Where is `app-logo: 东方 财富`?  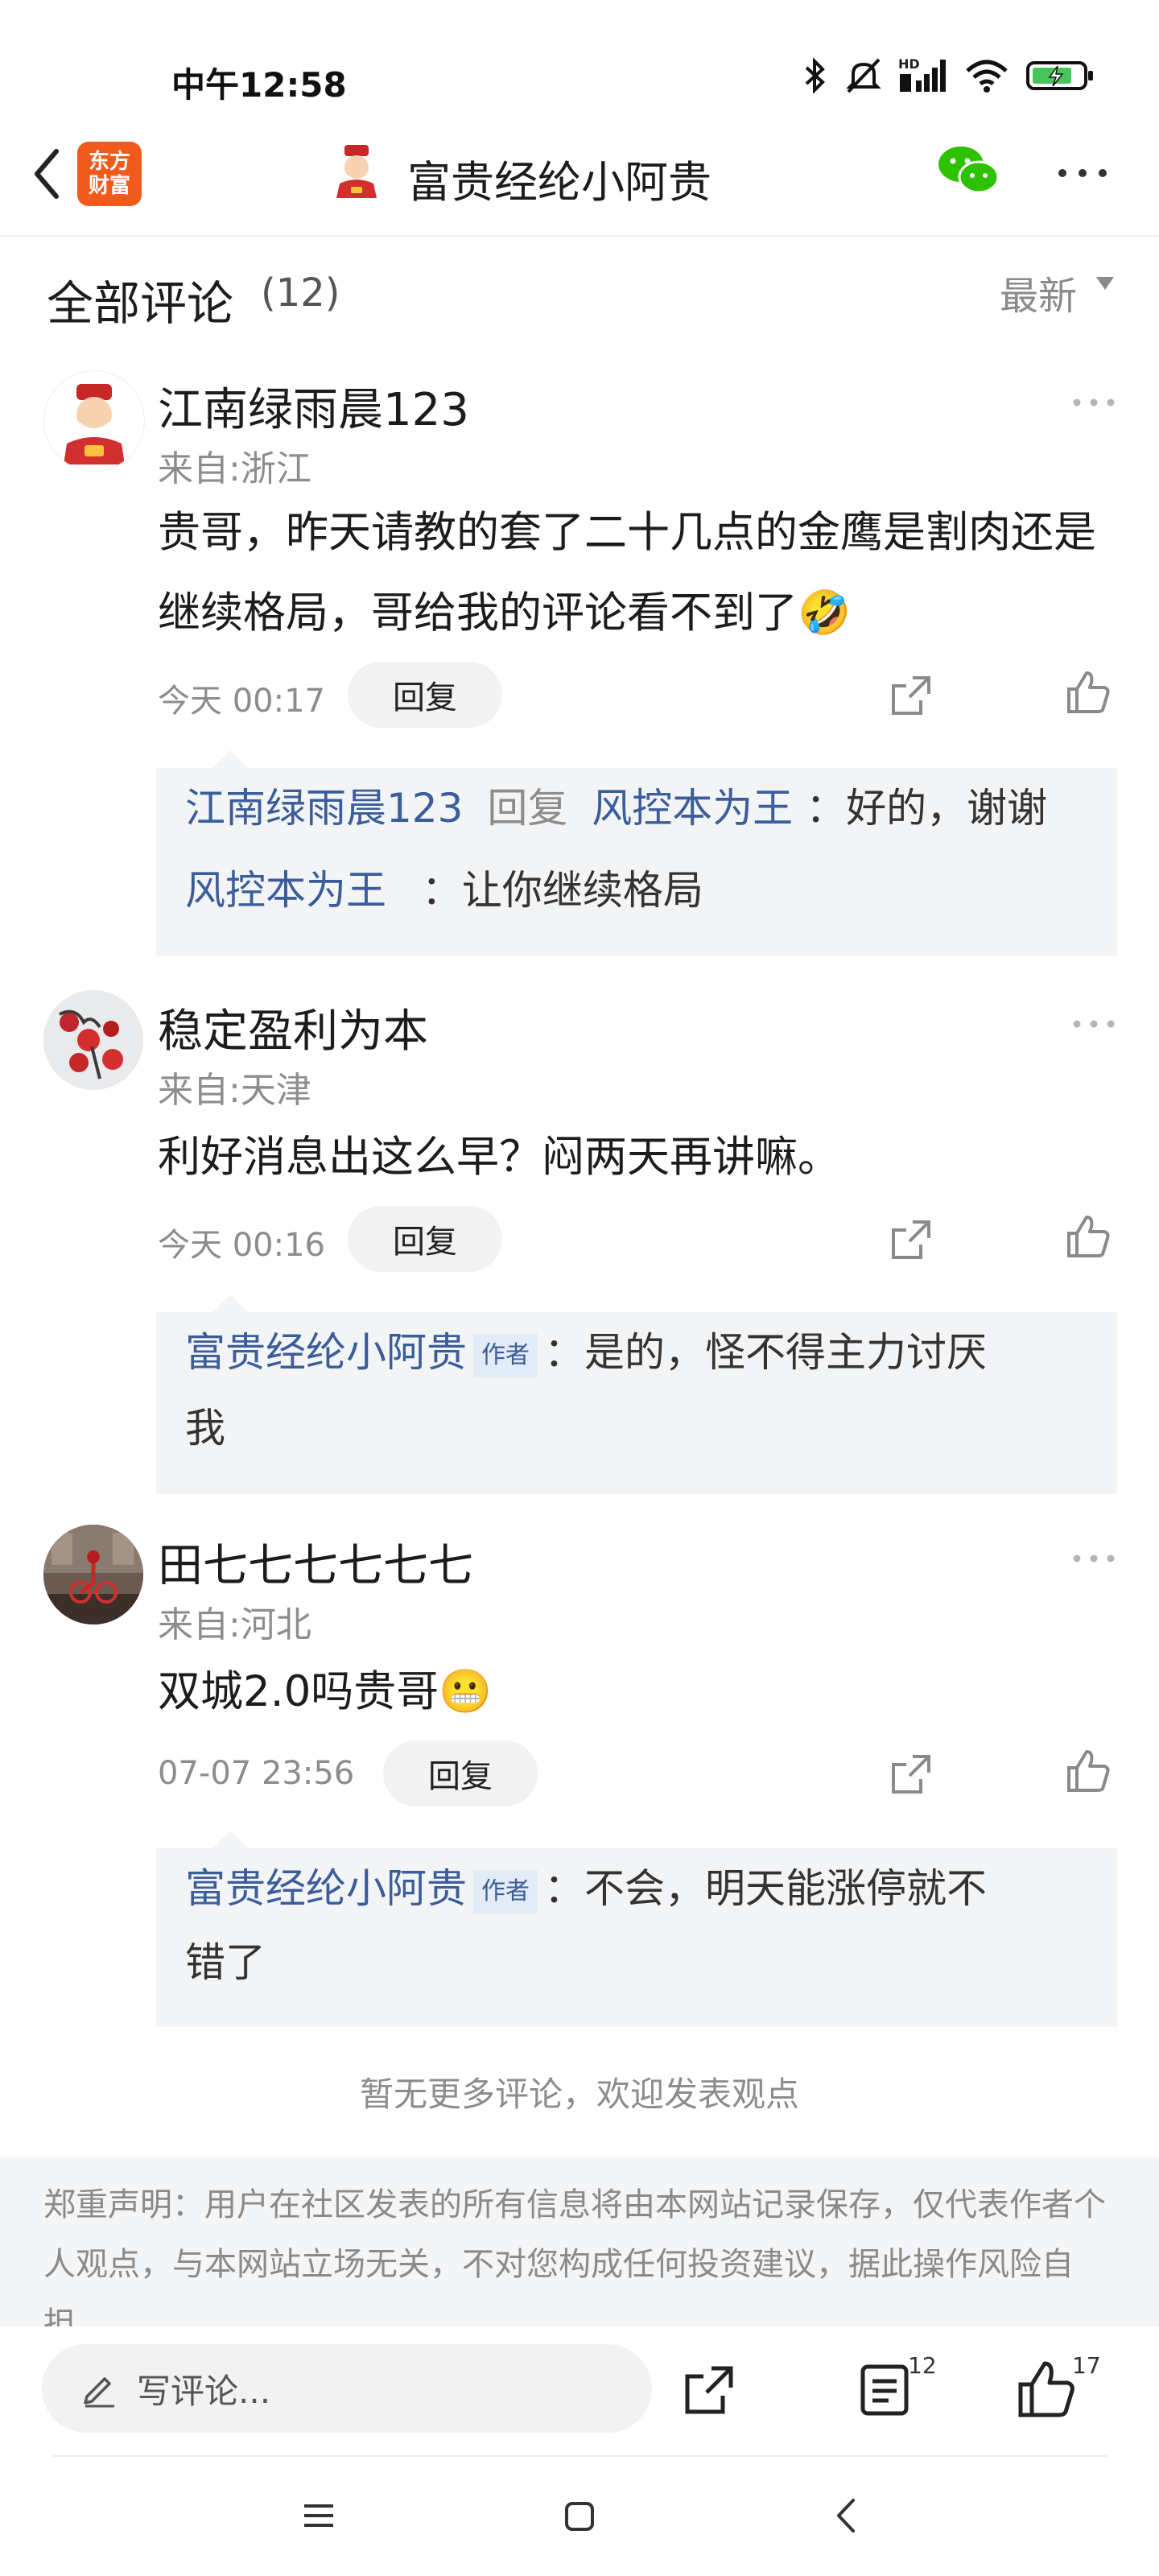
app-logo: 东方 财富 is located at coordinates (110, 174).